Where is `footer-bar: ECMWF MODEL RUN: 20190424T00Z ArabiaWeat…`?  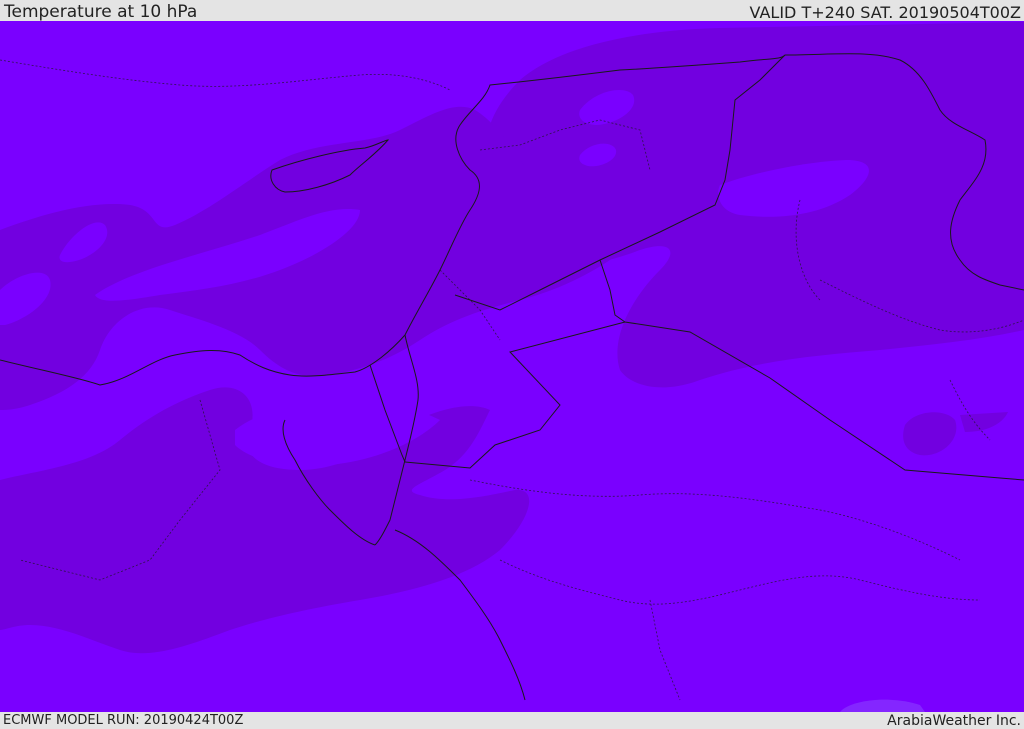 footer-bar: ECMWF MODEL RUN: 20190424T00Z ArabiaWeat… is located at coordinates (512, 720).